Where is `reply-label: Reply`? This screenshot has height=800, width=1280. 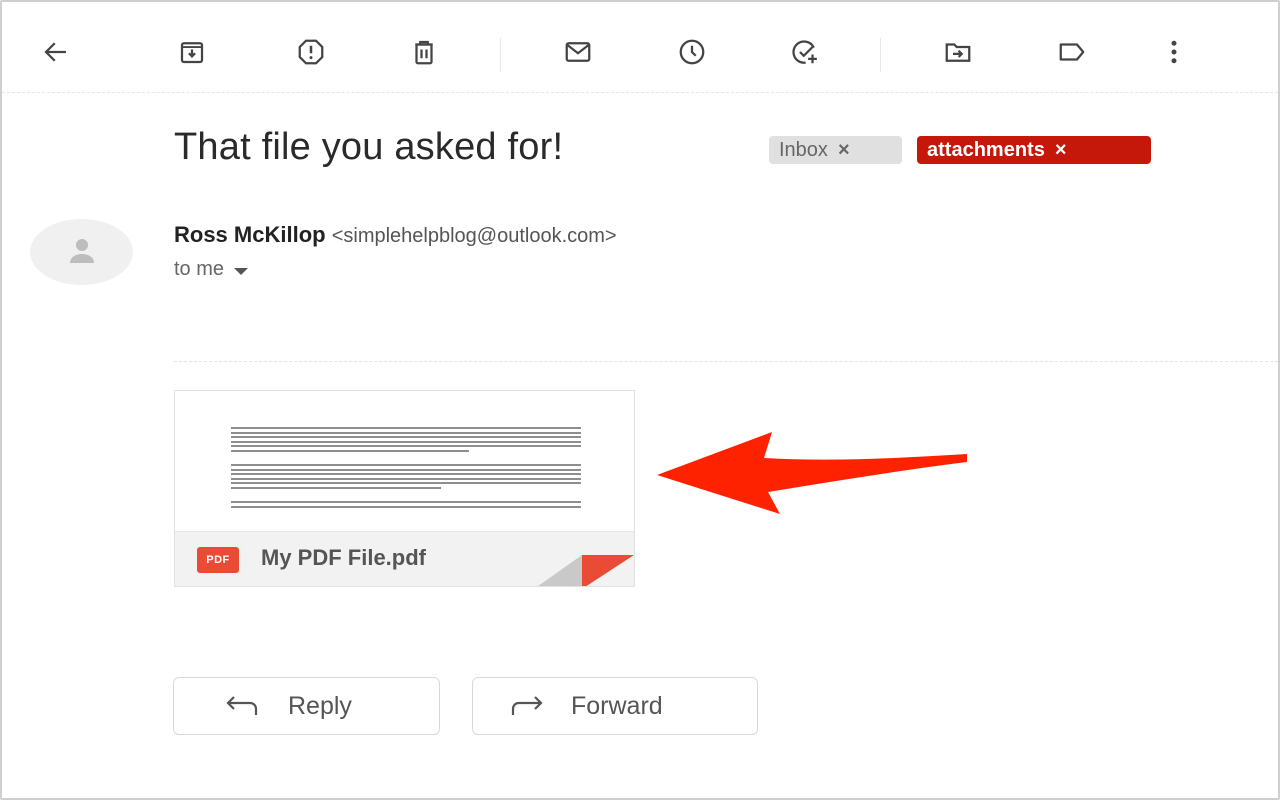
reply-label: Reply is located at coordinates (320, 705).